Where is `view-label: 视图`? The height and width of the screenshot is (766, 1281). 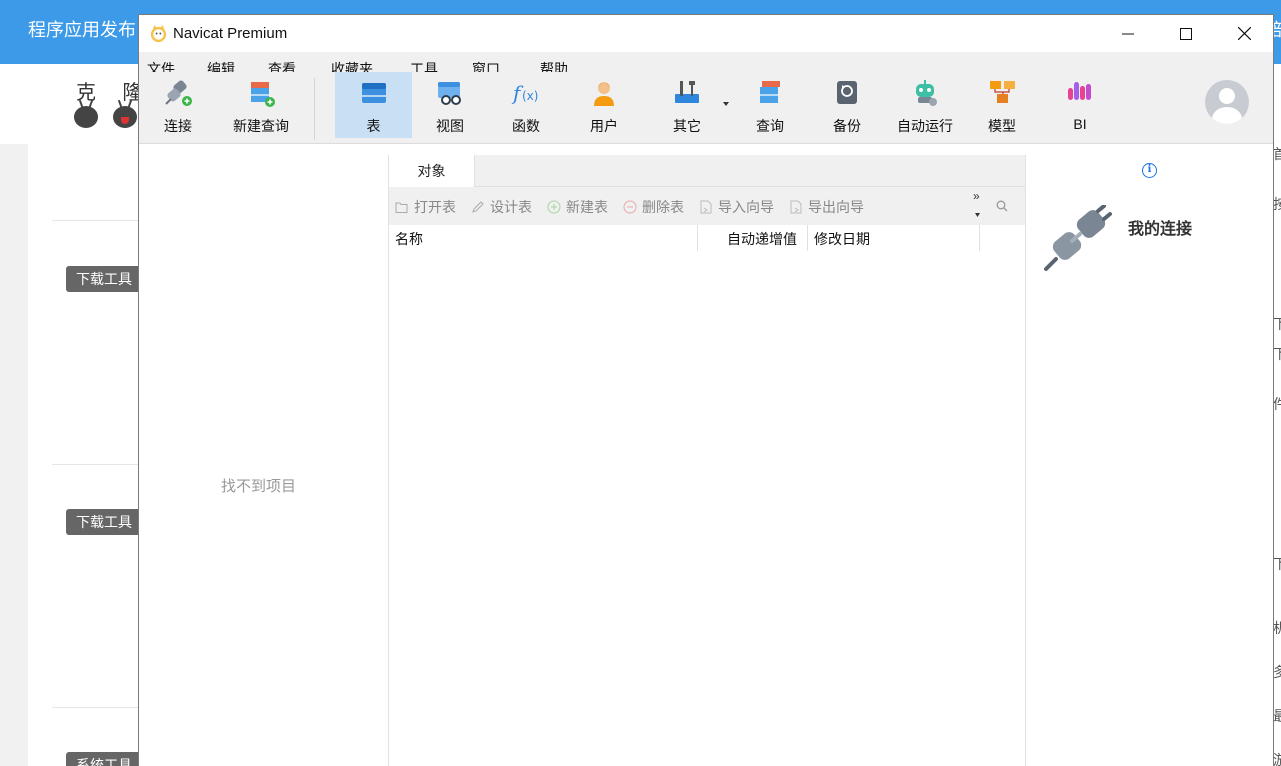 view-label: 视图 is located at coordinates (450, 126).